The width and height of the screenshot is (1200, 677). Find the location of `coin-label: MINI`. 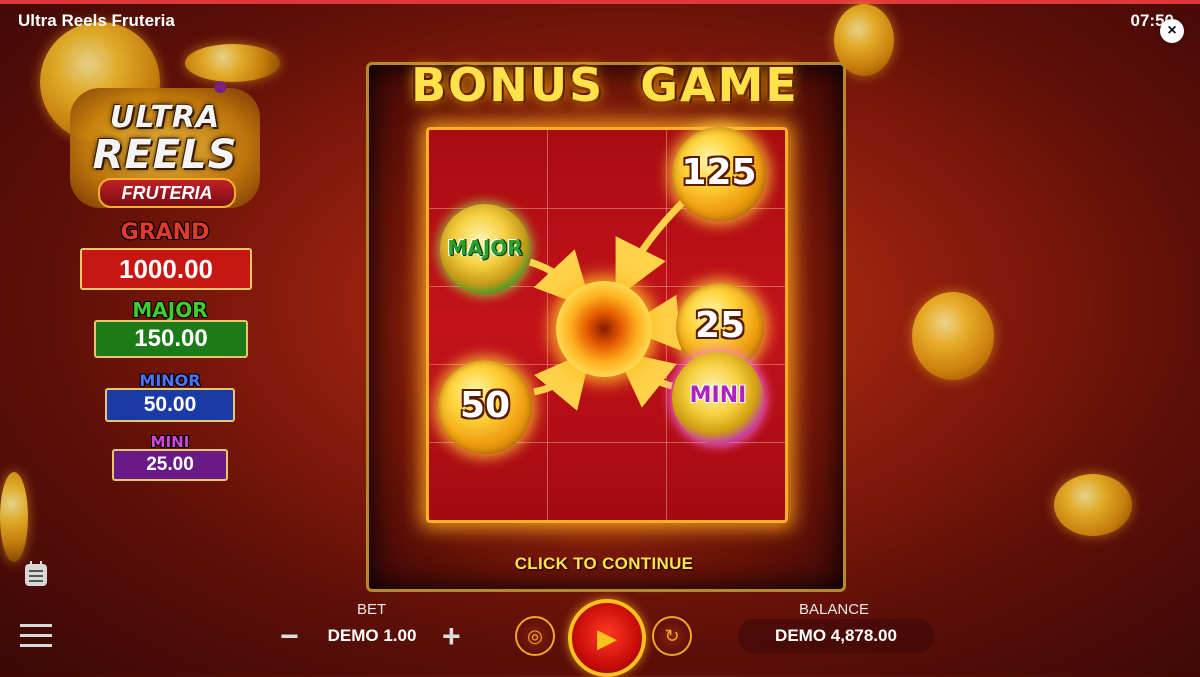

coin-label: MINI is located at coordinates (718, 395).